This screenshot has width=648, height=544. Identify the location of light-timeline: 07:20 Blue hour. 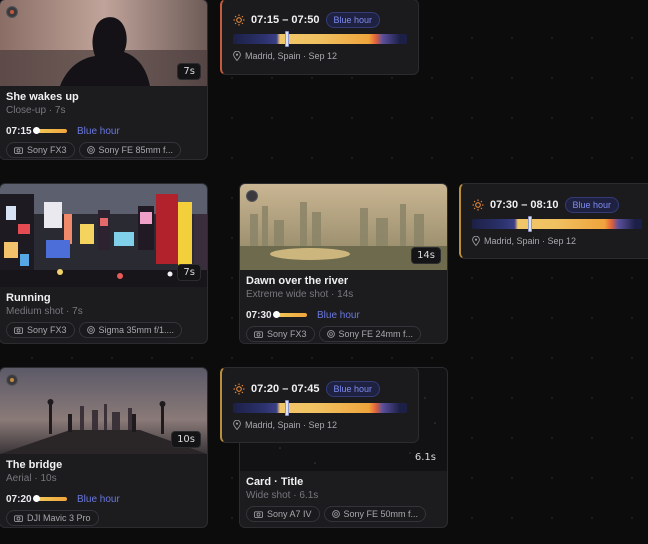
(103, 499).